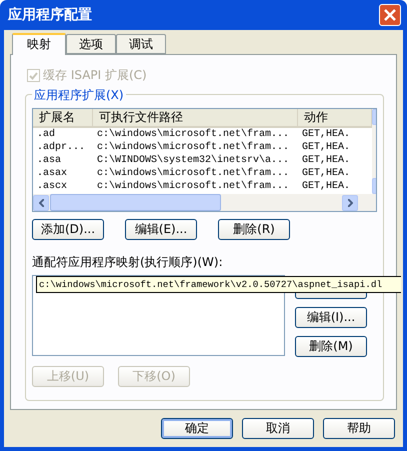 The width and height of the screenshot is (407, 451). What do you see at coordinates (49, 160) in the screenshot?
I see `table-cell-text: .asa` at bounding box center [49, 160].